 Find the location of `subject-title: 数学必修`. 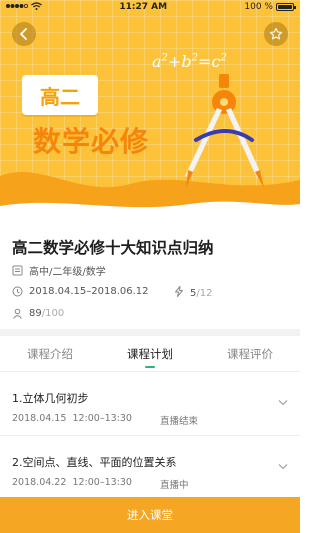

subject-title: 数学必修 is located at coordinates (91, 141).